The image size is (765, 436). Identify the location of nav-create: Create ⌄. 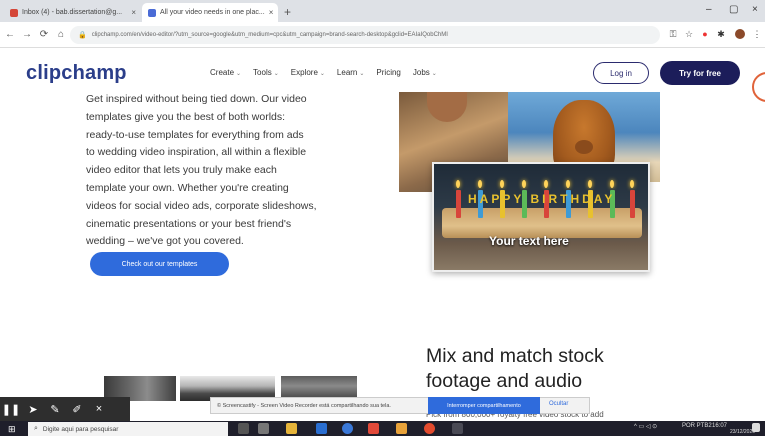
(225, 72).